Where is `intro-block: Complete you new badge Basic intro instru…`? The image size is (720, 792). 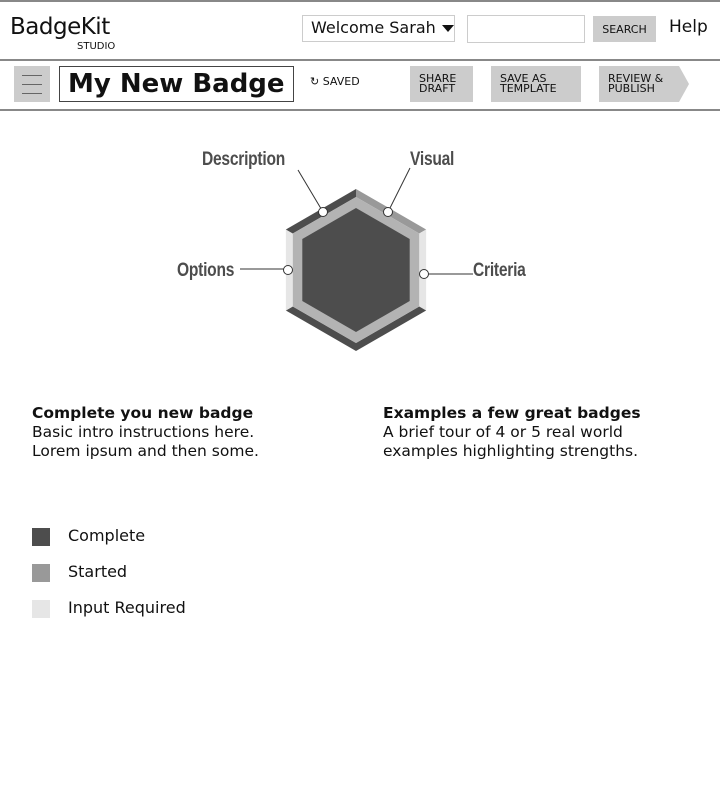 intro-block: Complete you new badge Basic intro instru… is located at coordinates (145, 432).